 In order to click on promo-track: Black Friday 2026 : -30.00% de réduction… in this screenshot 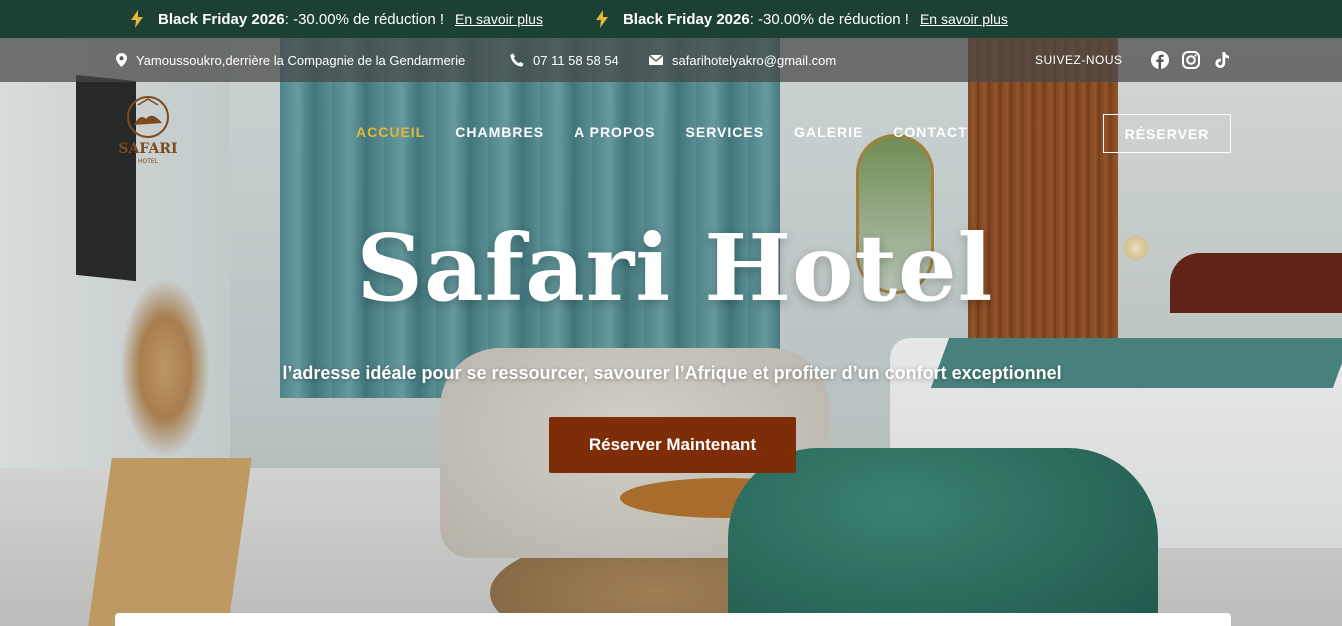, I will do `click(595, 19)`.